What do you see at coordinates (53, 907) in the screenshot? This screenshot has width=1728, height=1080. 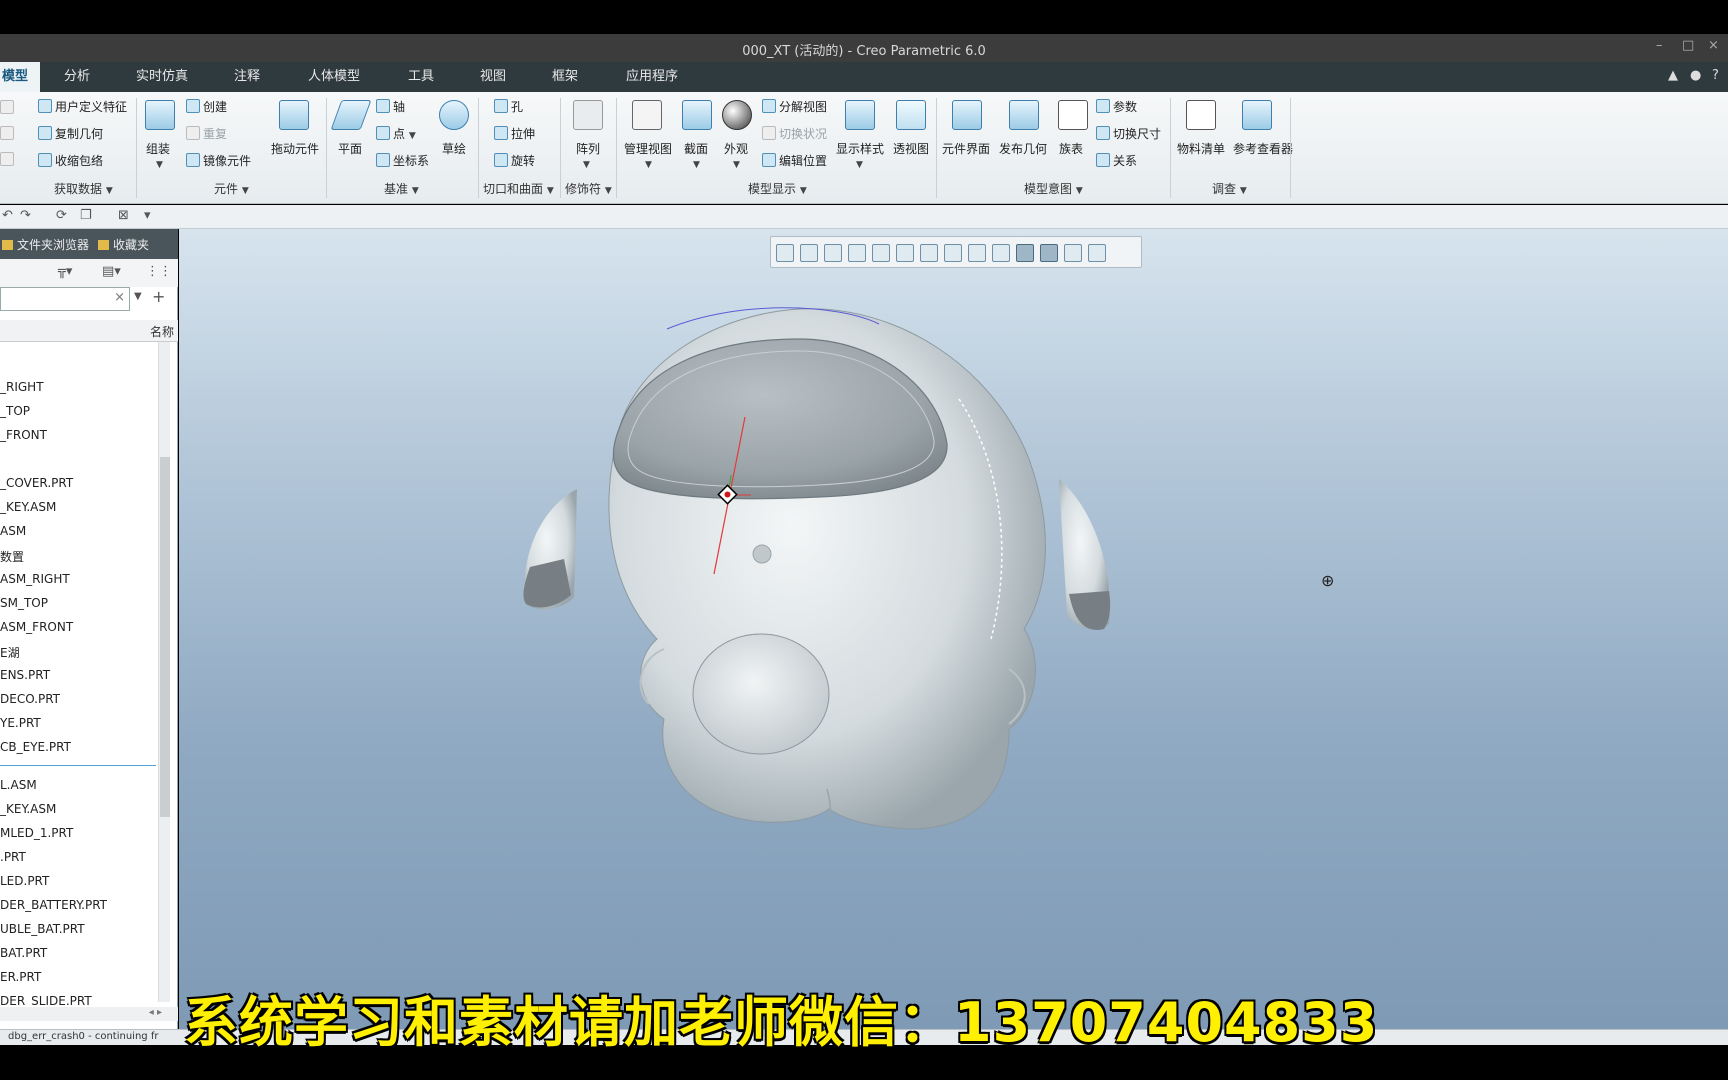 I see `tree-item: DER_BATTERY.PRT` at bounding box center [53, 907].